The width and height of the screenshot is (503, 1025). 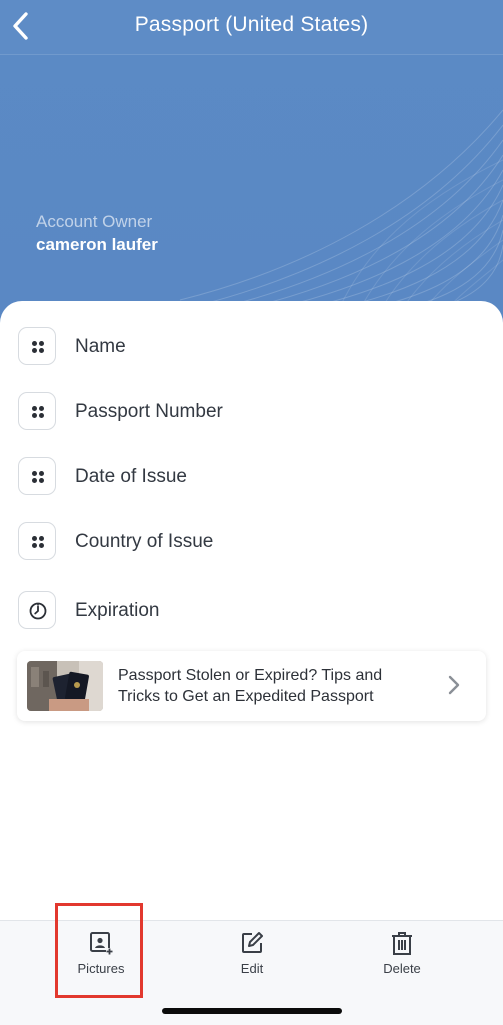 What do you see at coordinates (253, 477) in the screenshot?
I see `field-date-of-issue: Date of Issue` at bounding box center [253, 477].